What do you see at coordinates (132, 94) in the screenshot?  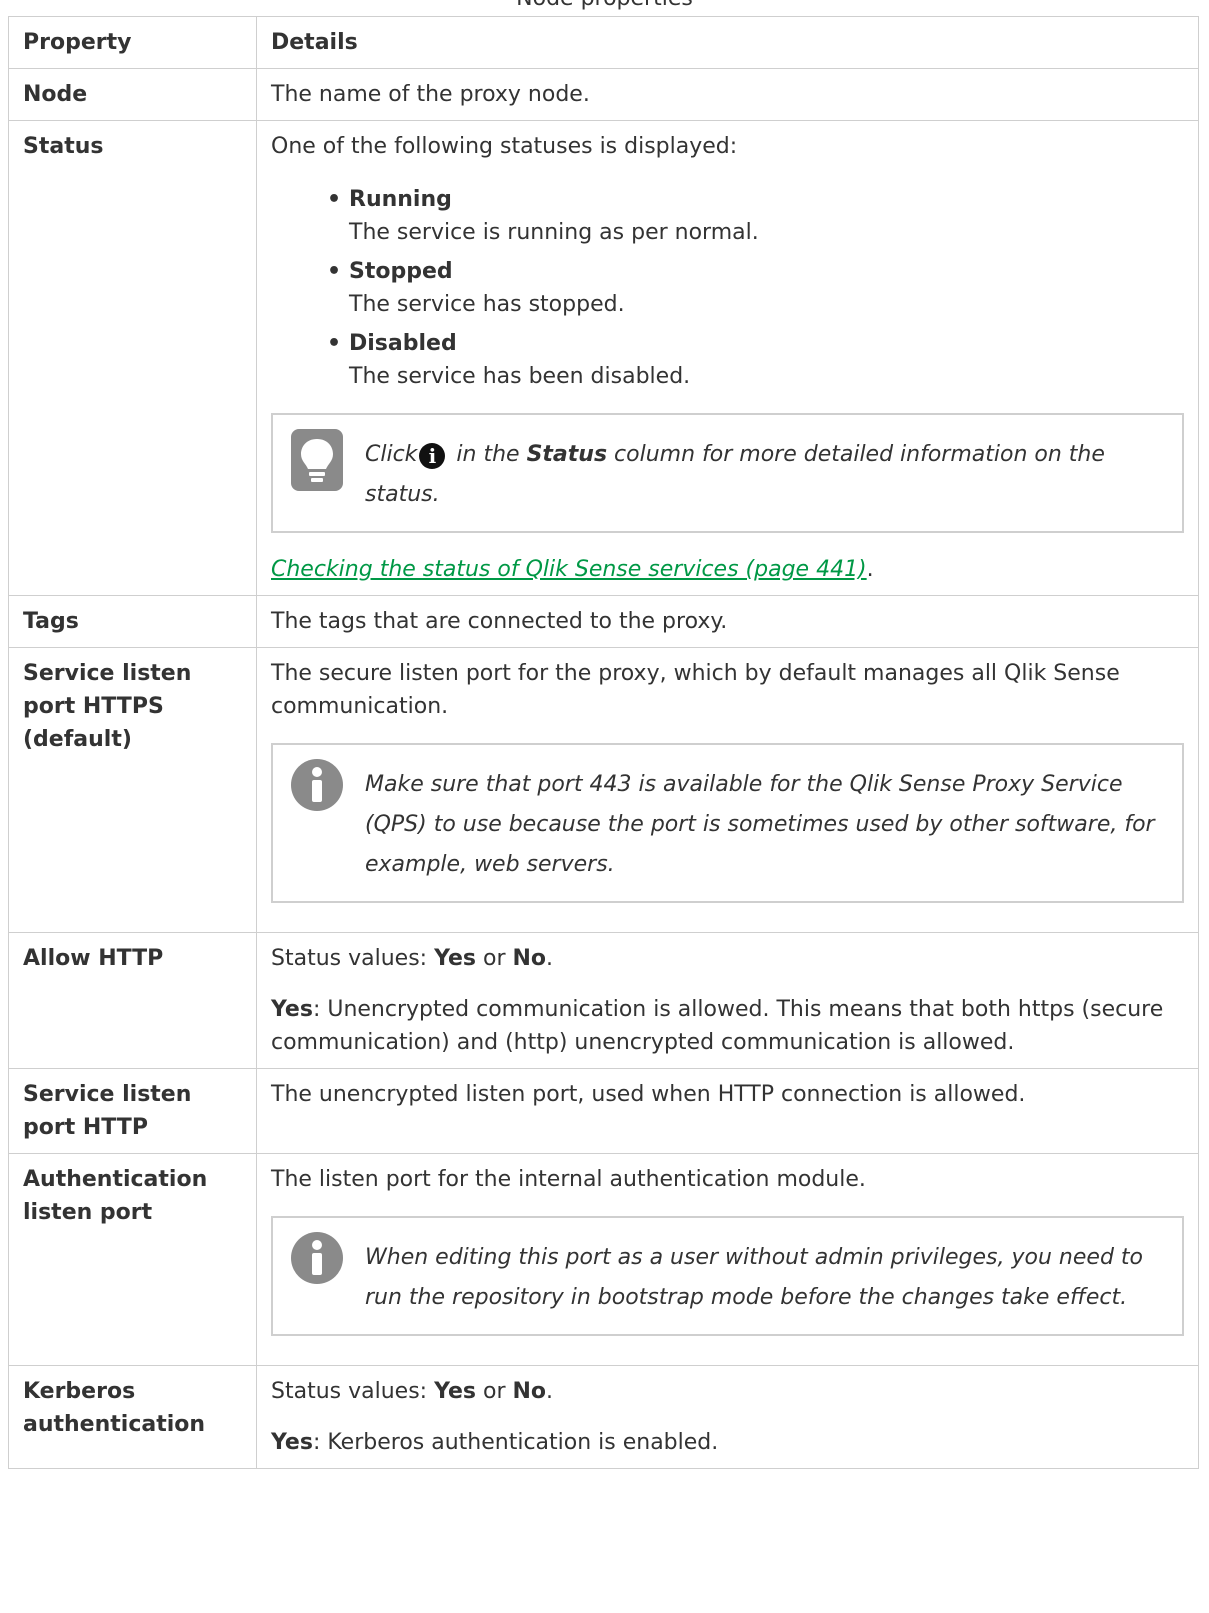 I see `property-node: Node` at bounding box center [132, 94].